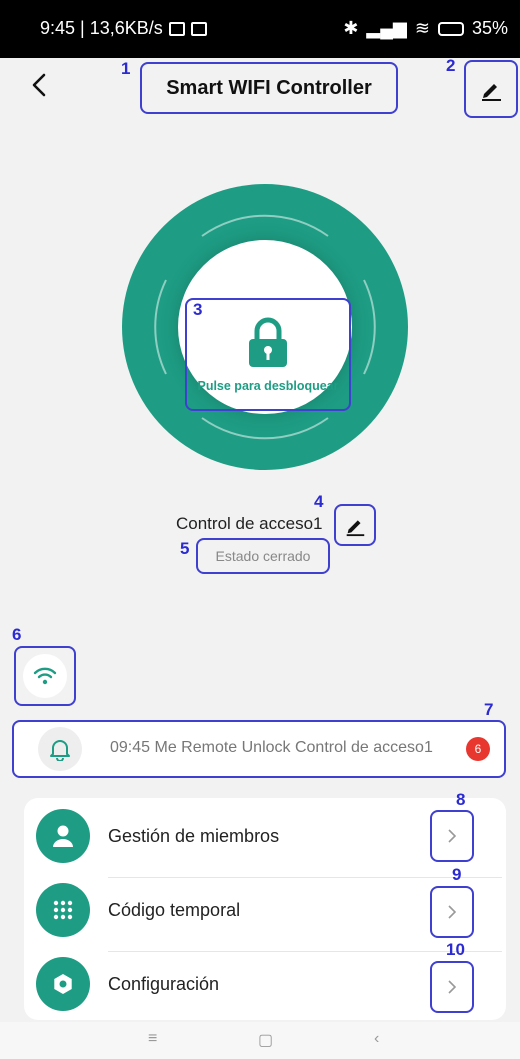 This screenshot has height=1059, width=520. What do you see at coordinates (268, 342) in the screenshot?
I see `lock-icon` at bounding box center [268, 342].